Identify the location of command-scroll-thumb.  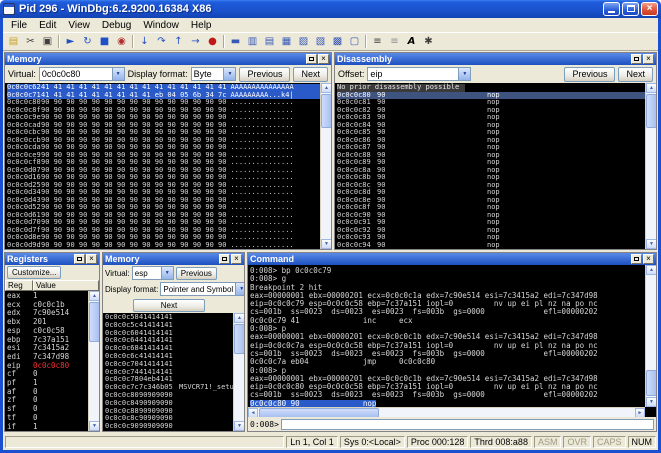
(651, 383).